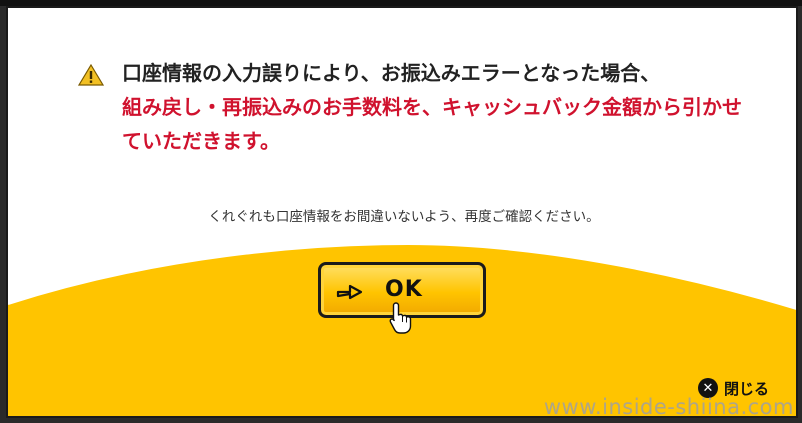 This screenshot has height=423, width=802. What do you see at coordinates (404, 289) in the screenshot?
I see `ok-button-label: OK` at bounding box center [404, 289].